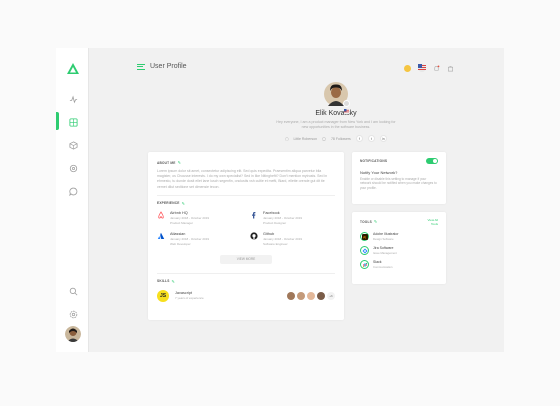  What do you see at coordinates (269, 233) in the screenshot?
I see `experience-company: Github` at bounding box center [269, 233].